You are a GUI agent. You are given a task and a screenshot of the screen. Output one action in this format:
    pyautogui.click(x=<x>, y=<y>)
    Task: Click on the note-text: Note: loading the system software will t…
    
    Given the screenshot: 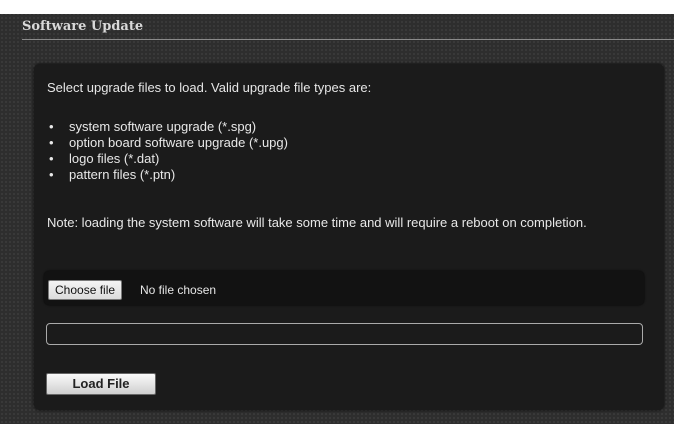 What is the action you would take?
    pyautogui.click(x=317, y=222)
    